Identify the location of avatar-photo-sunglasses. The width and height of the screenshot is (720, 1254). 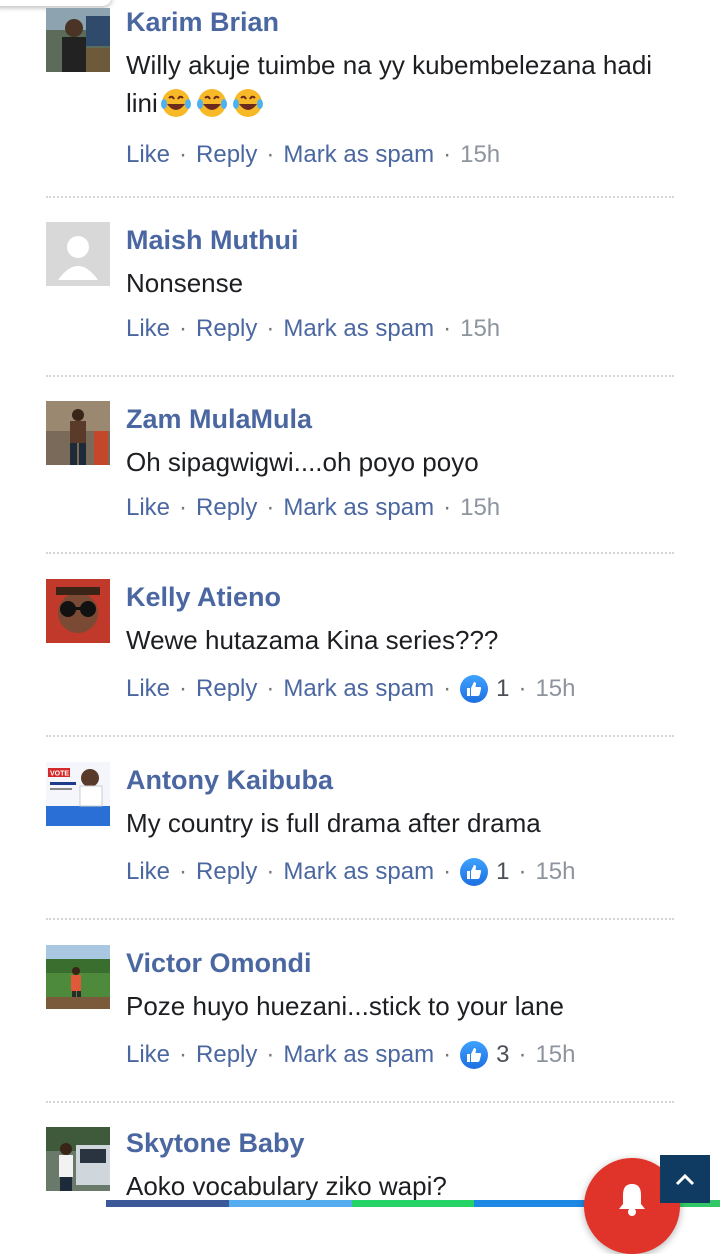
(78, 611).